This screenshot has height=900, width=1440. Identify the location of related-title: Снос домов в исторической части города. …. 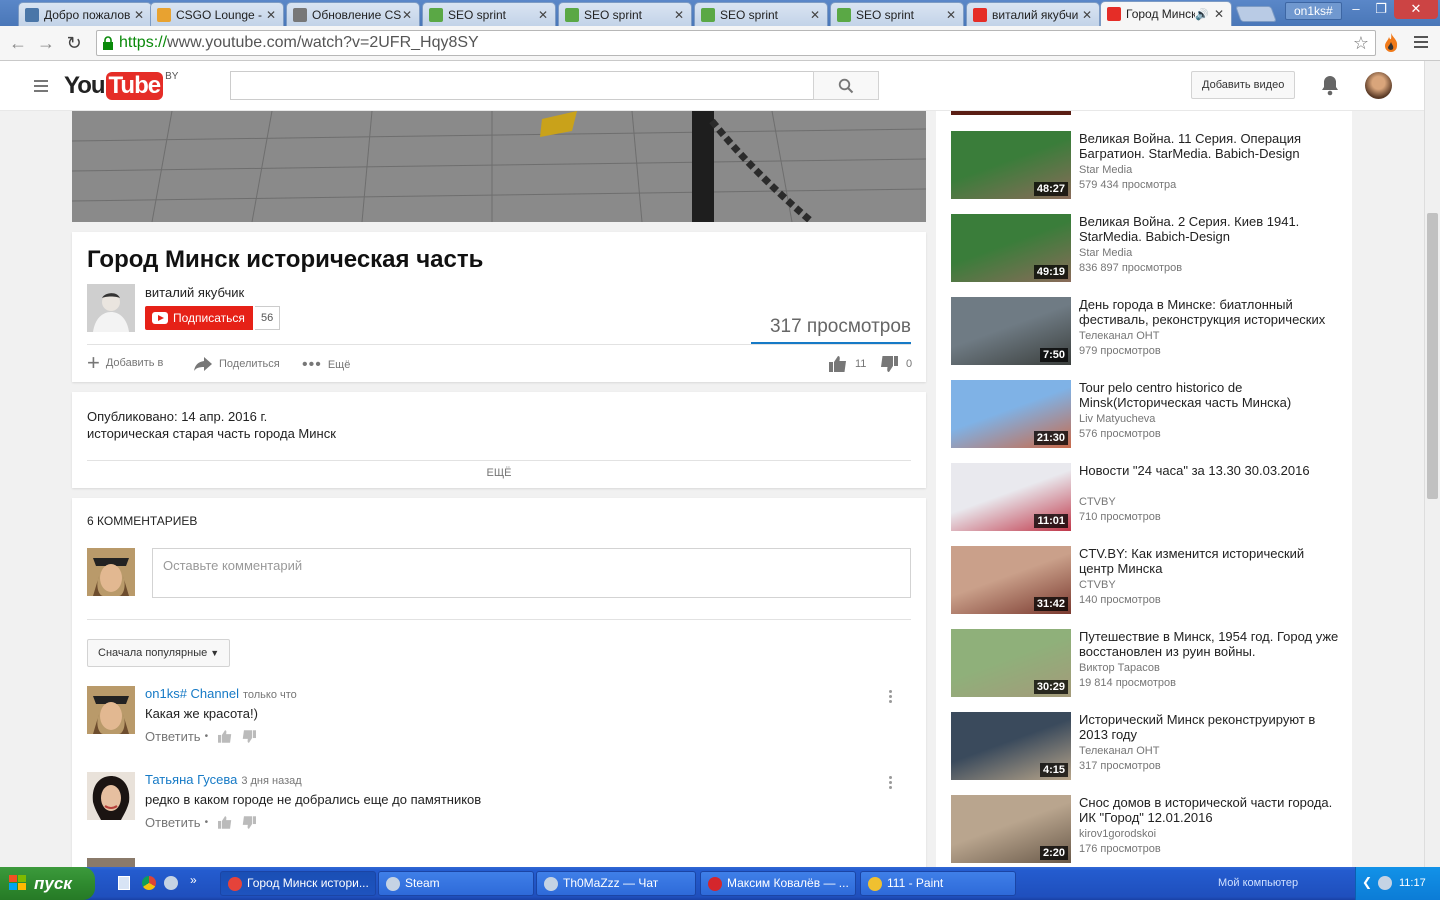
(1210, 810).